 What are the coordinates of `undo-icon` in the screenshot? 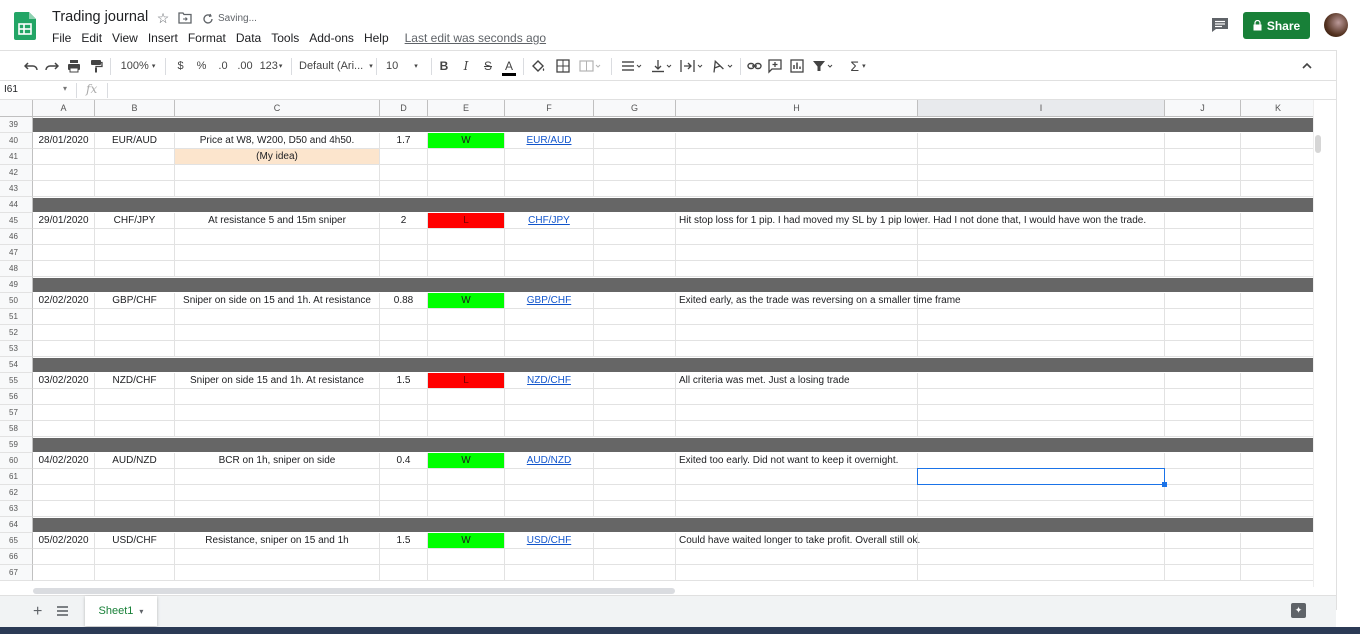 It's located at (31, 66).